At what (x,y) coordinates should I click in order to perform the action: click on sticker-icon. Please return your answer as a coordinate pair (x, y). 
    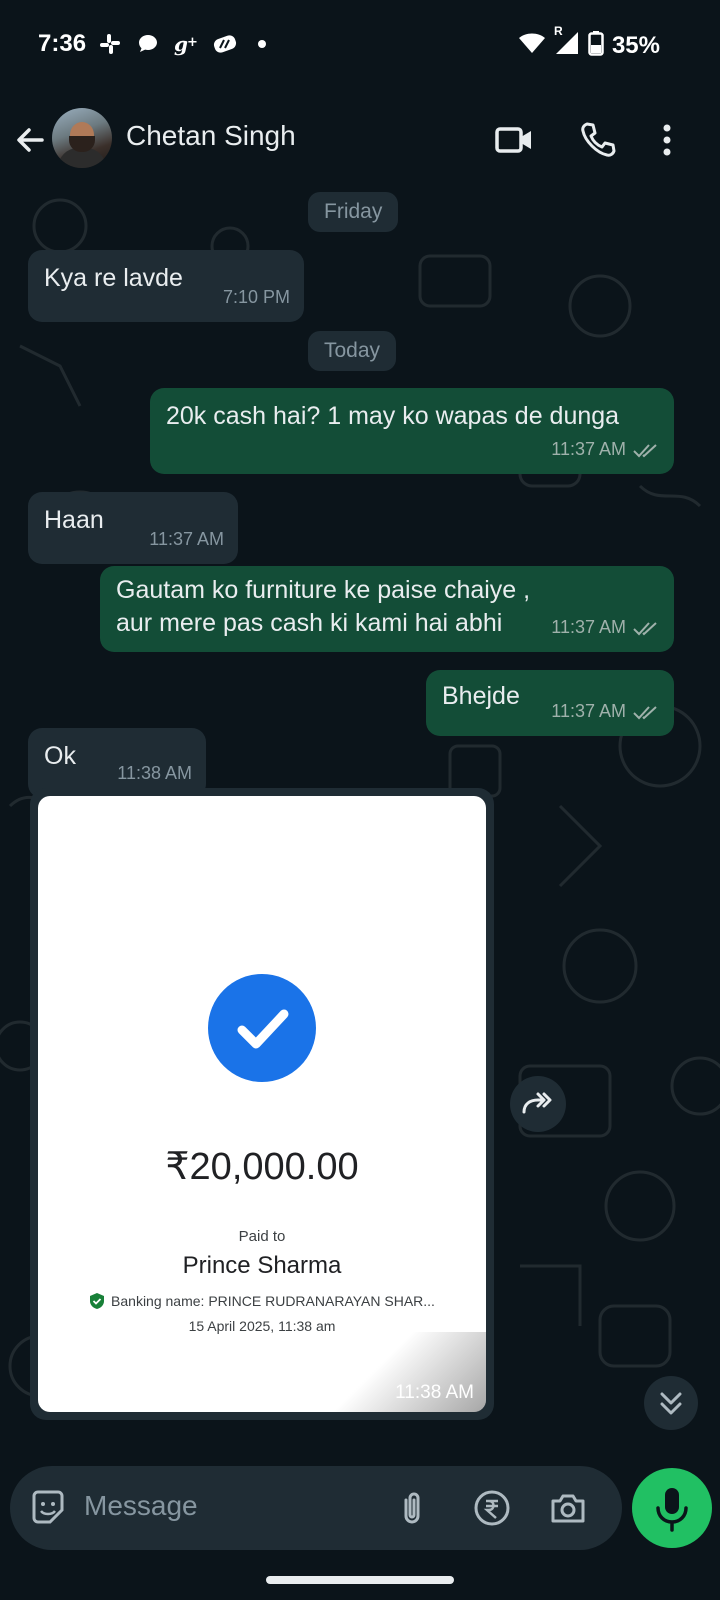
    Looking at the image, I should click on (48, 1508).